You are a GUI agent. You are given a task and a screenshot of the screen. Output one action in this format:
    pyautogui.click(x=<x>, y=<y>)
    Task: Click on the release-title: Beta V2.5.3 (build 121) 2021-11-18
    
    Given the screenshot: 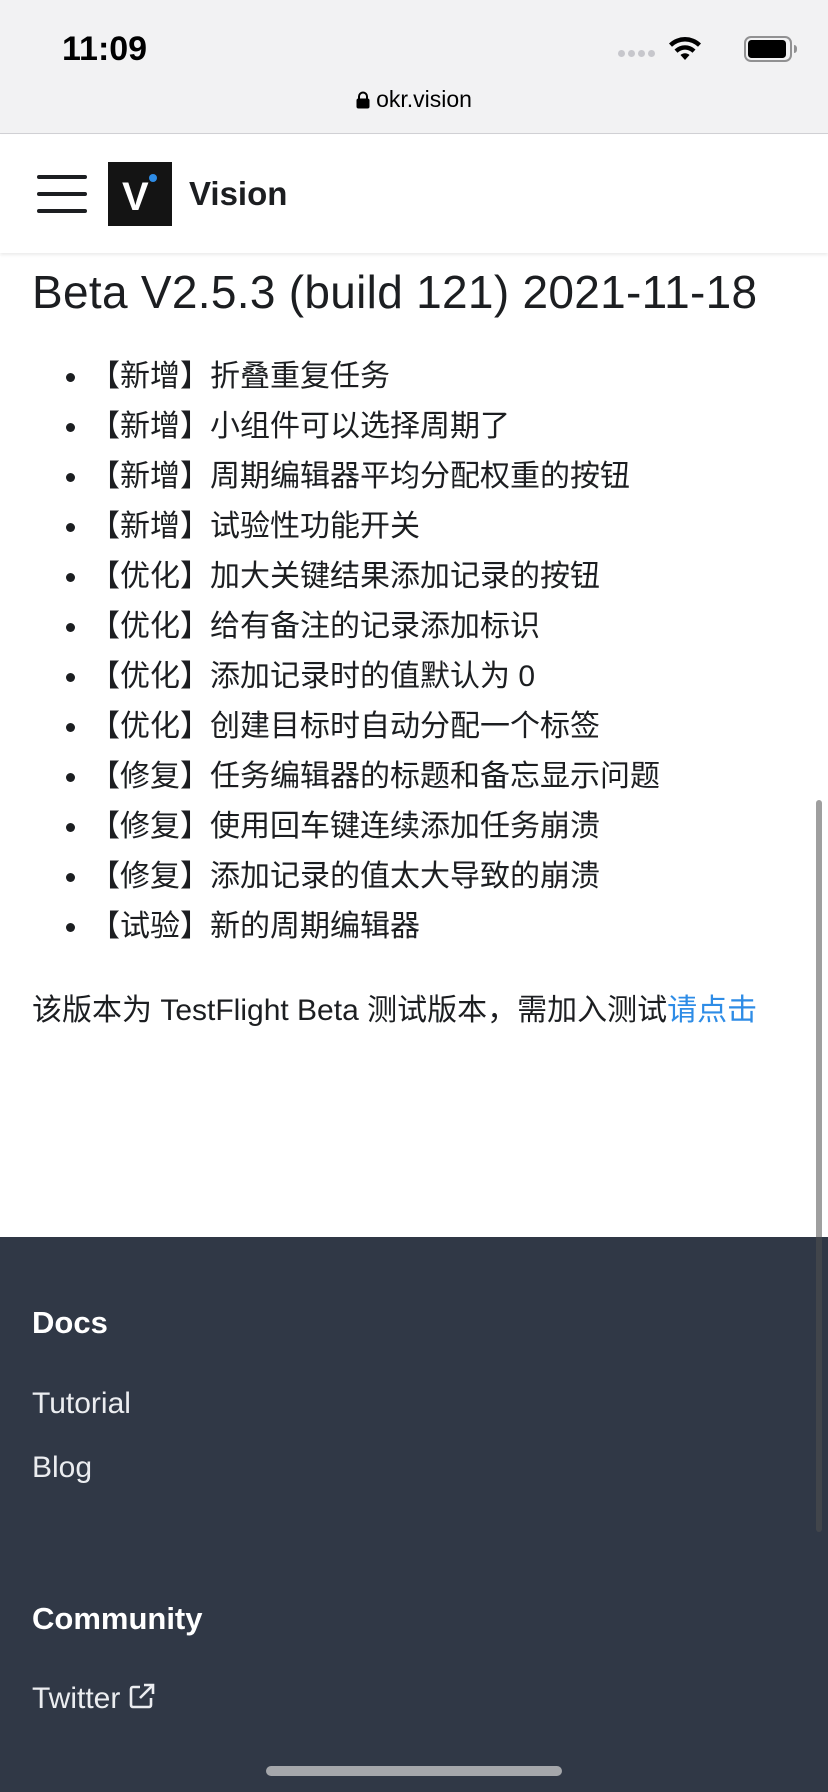 What is the action you would take?
    pyautogui.click(x=395, y=292)
    